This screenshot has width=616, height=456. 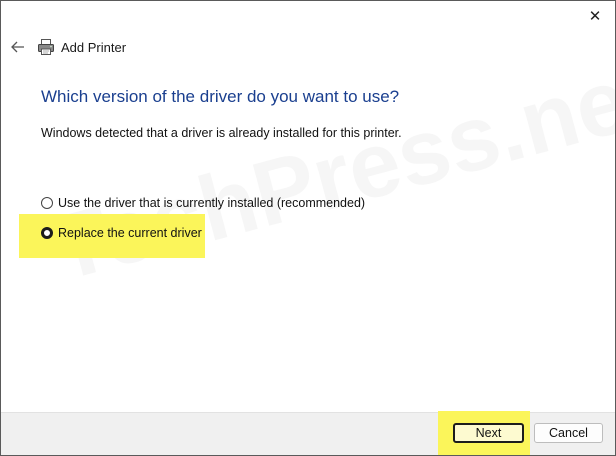 I want to click on close-button: ✕, so click(x=595, y=16).